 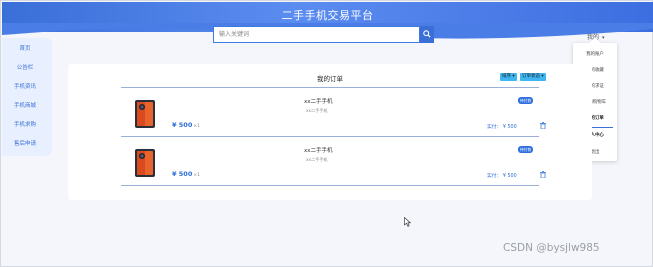 I want to click on divider, so click(x=330, y=185).